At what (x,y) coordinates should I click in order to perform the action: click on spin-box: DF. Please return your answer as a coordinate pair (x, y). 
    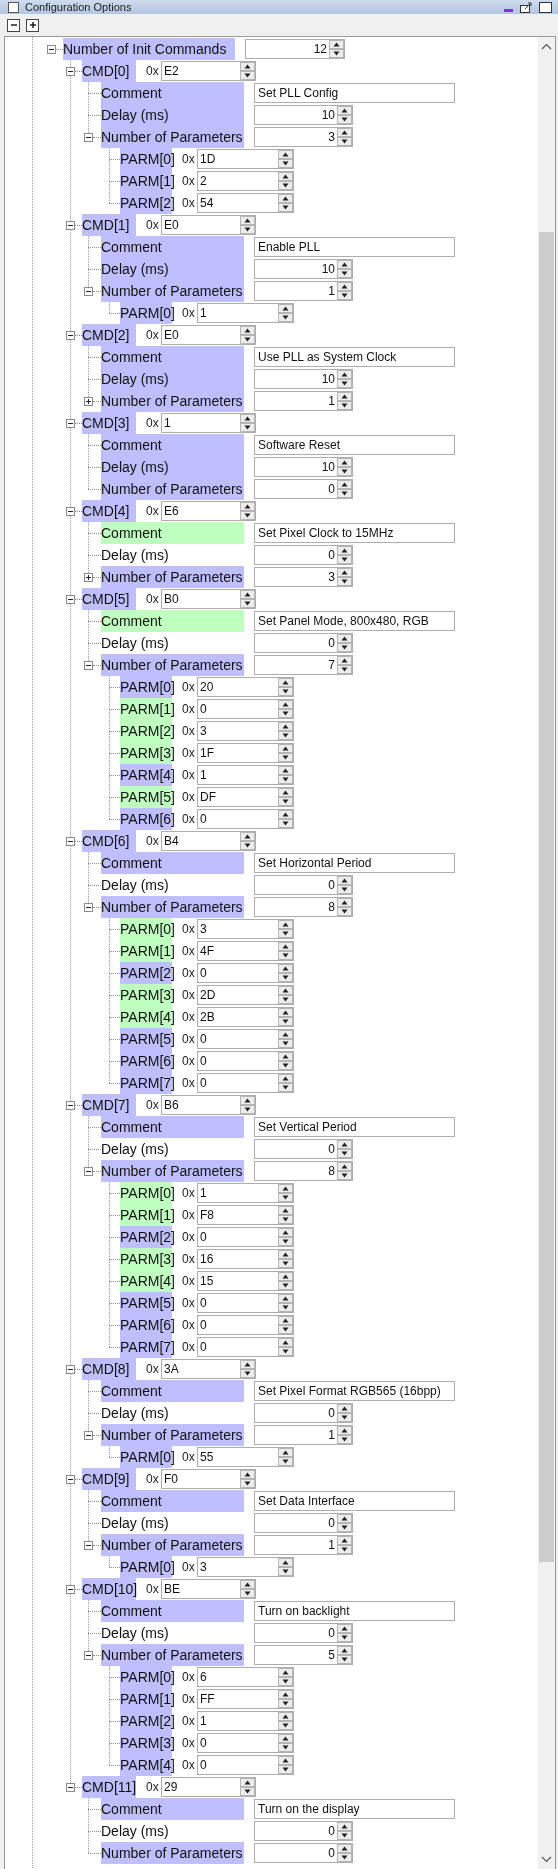
    Looking at the image, I should click on (245, 797).